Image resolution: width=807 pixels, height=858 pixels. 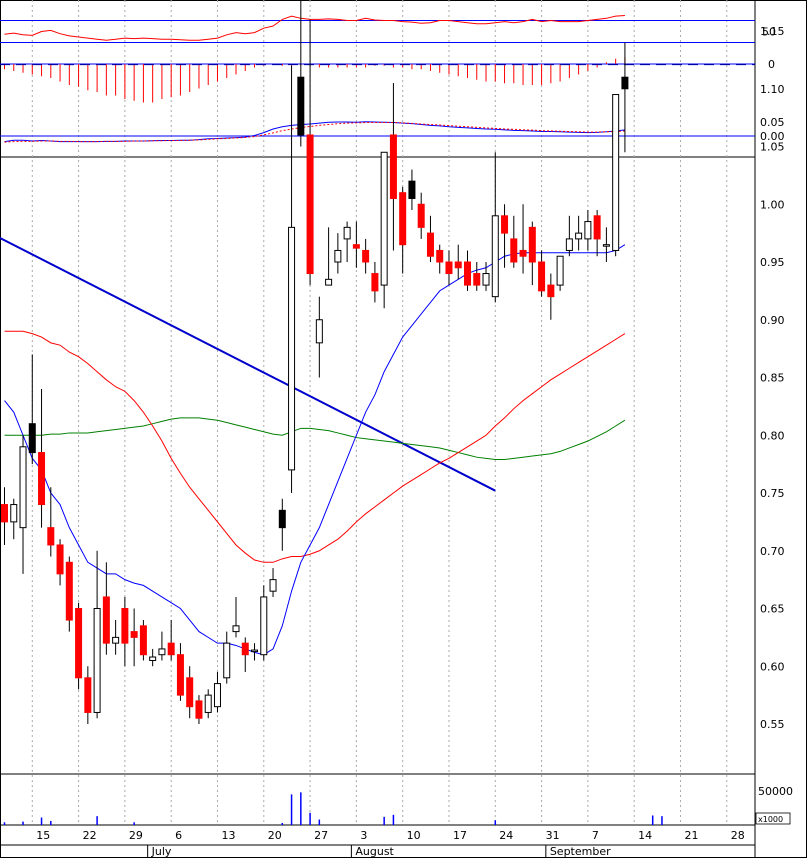 I want to click on x-day-label: 20, so click(x=275, y=835).